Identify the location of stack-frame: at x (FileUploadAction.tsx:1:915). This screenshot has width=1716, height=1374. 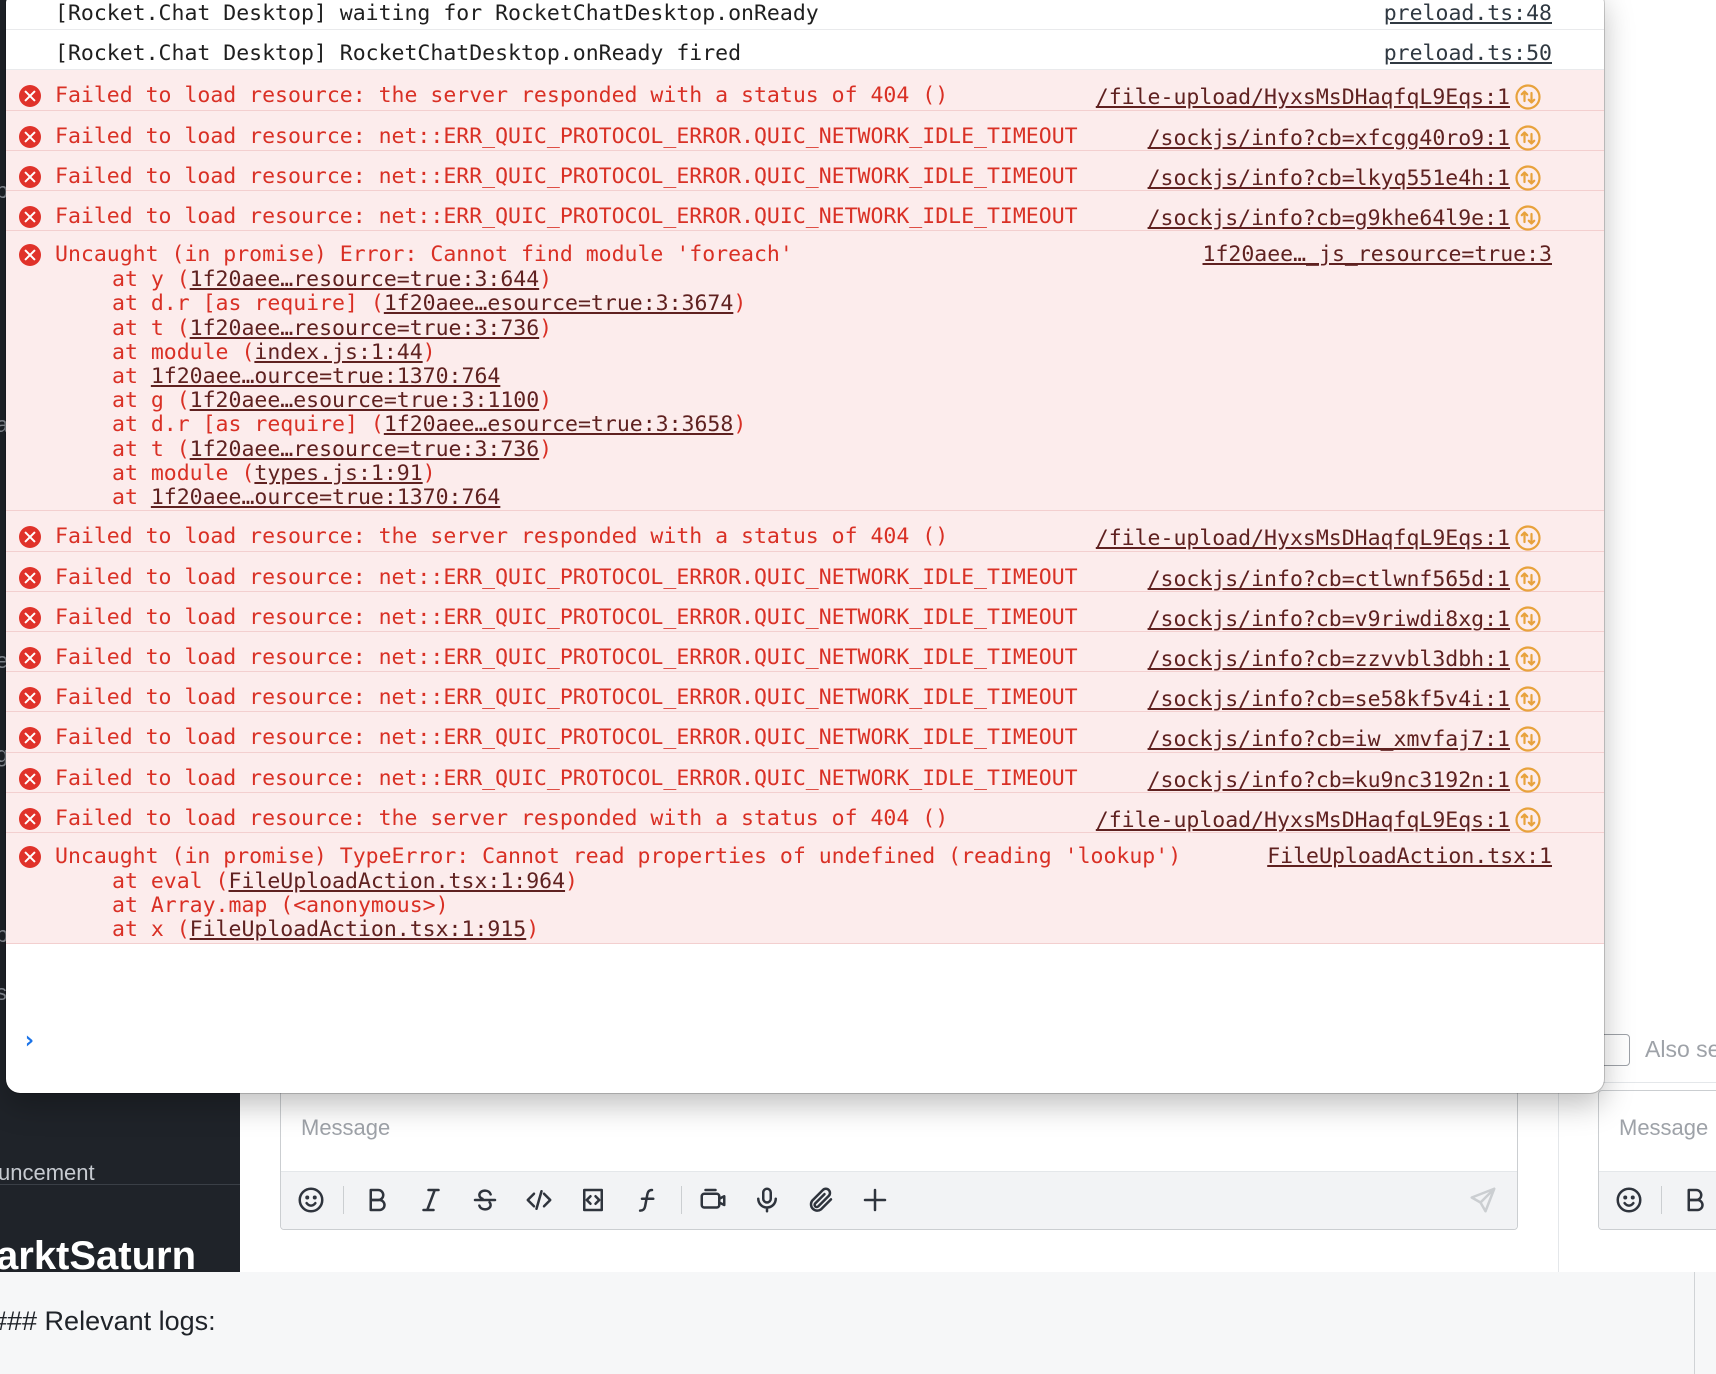
(326, 930).